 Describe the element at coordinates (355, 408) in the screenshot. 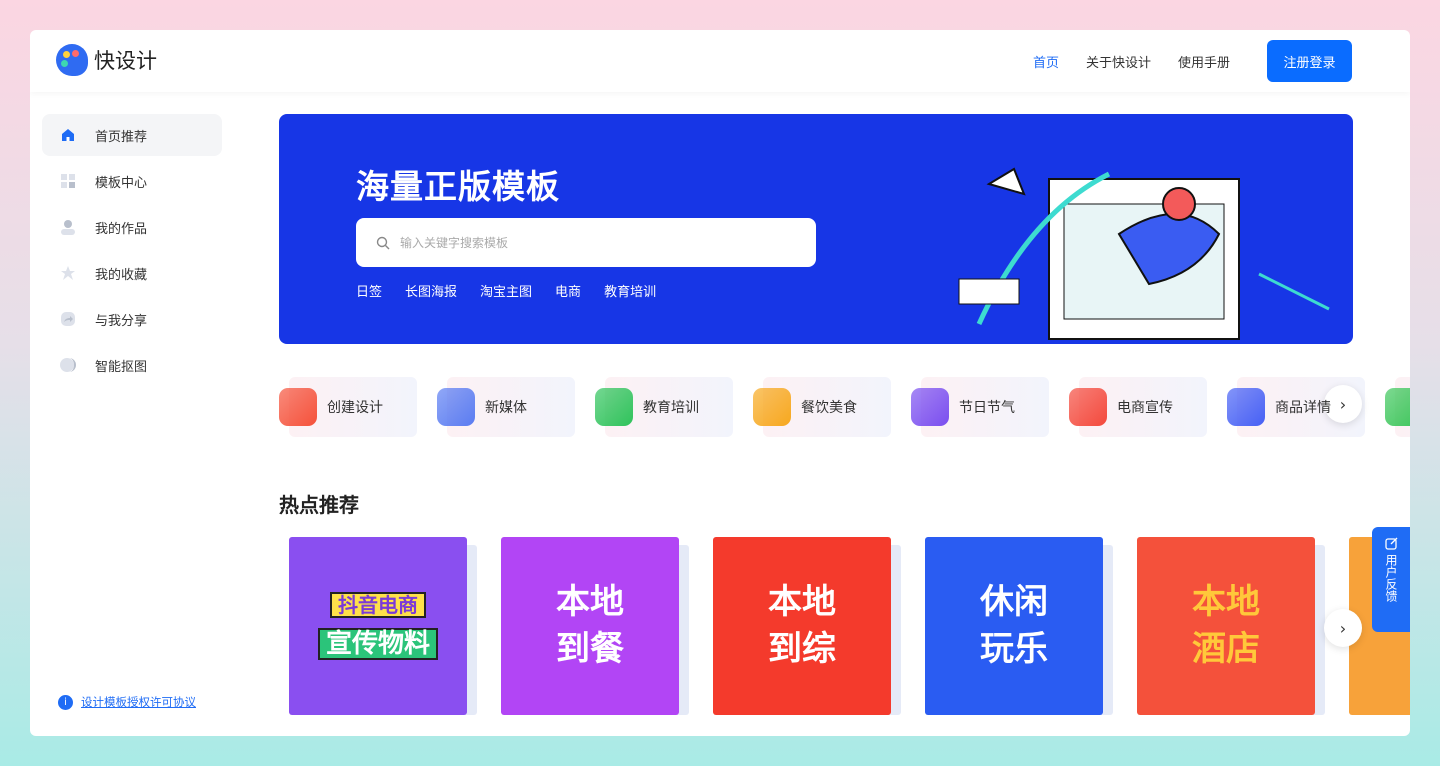

I see `category-label: 创建设计` at that location.